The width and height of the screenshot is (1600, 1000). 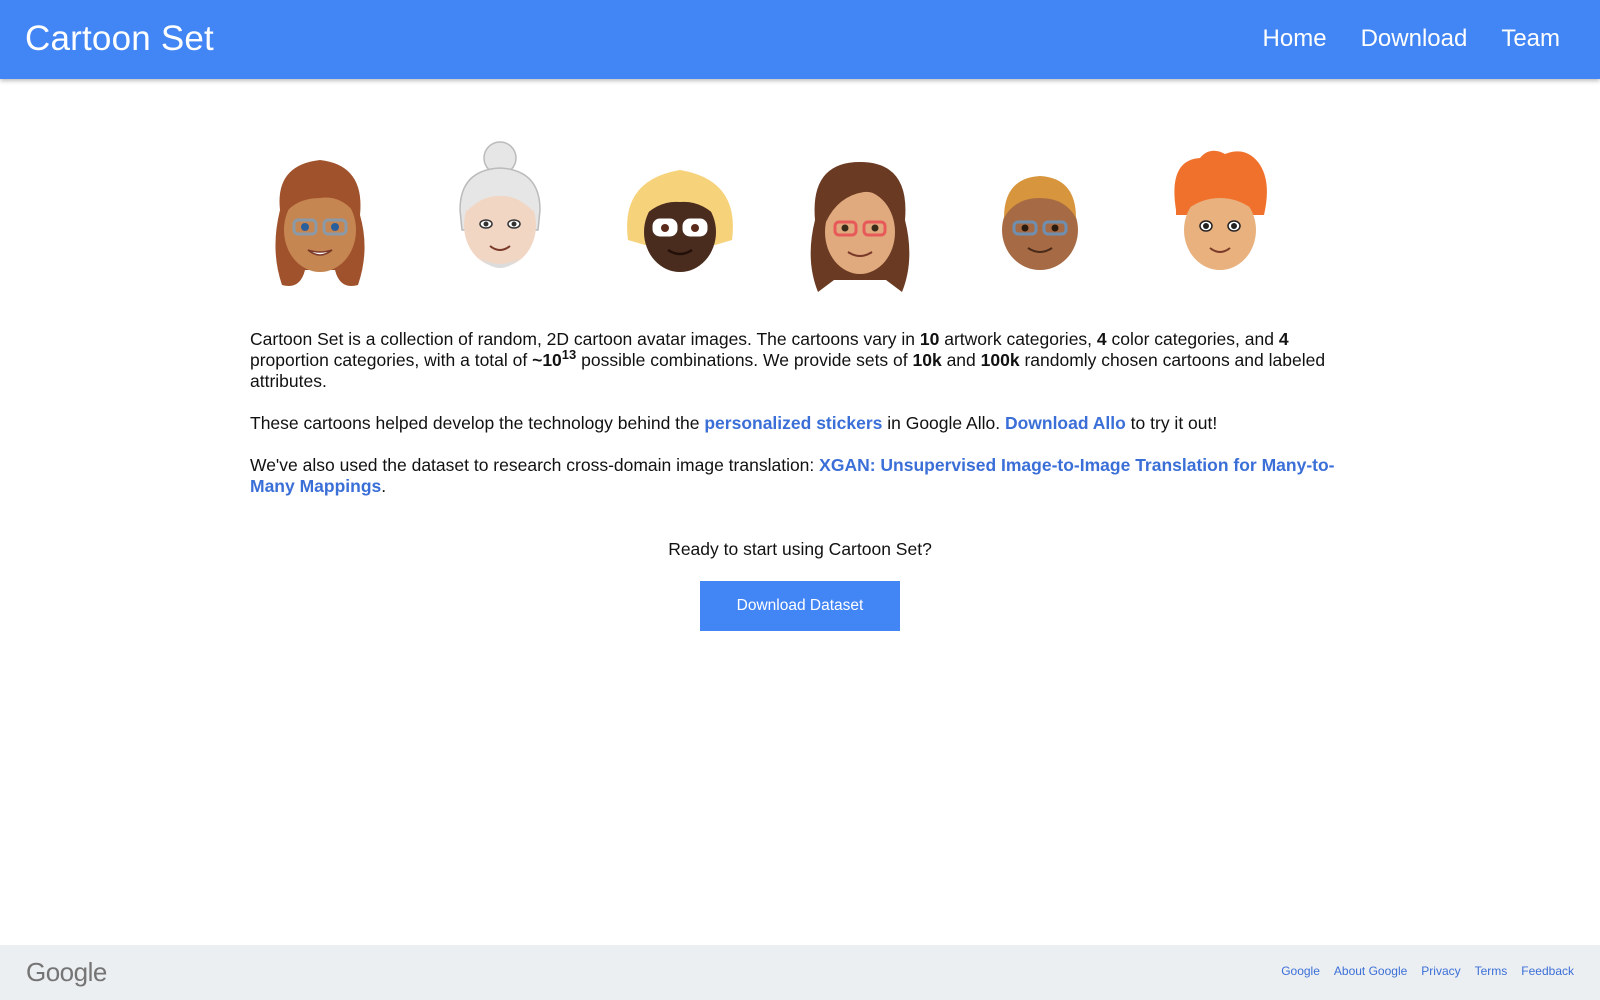 What do you see at coordinates (66, 972) in the screenshot?
I see `google-logo: Google` at bounding box center [66, 972].